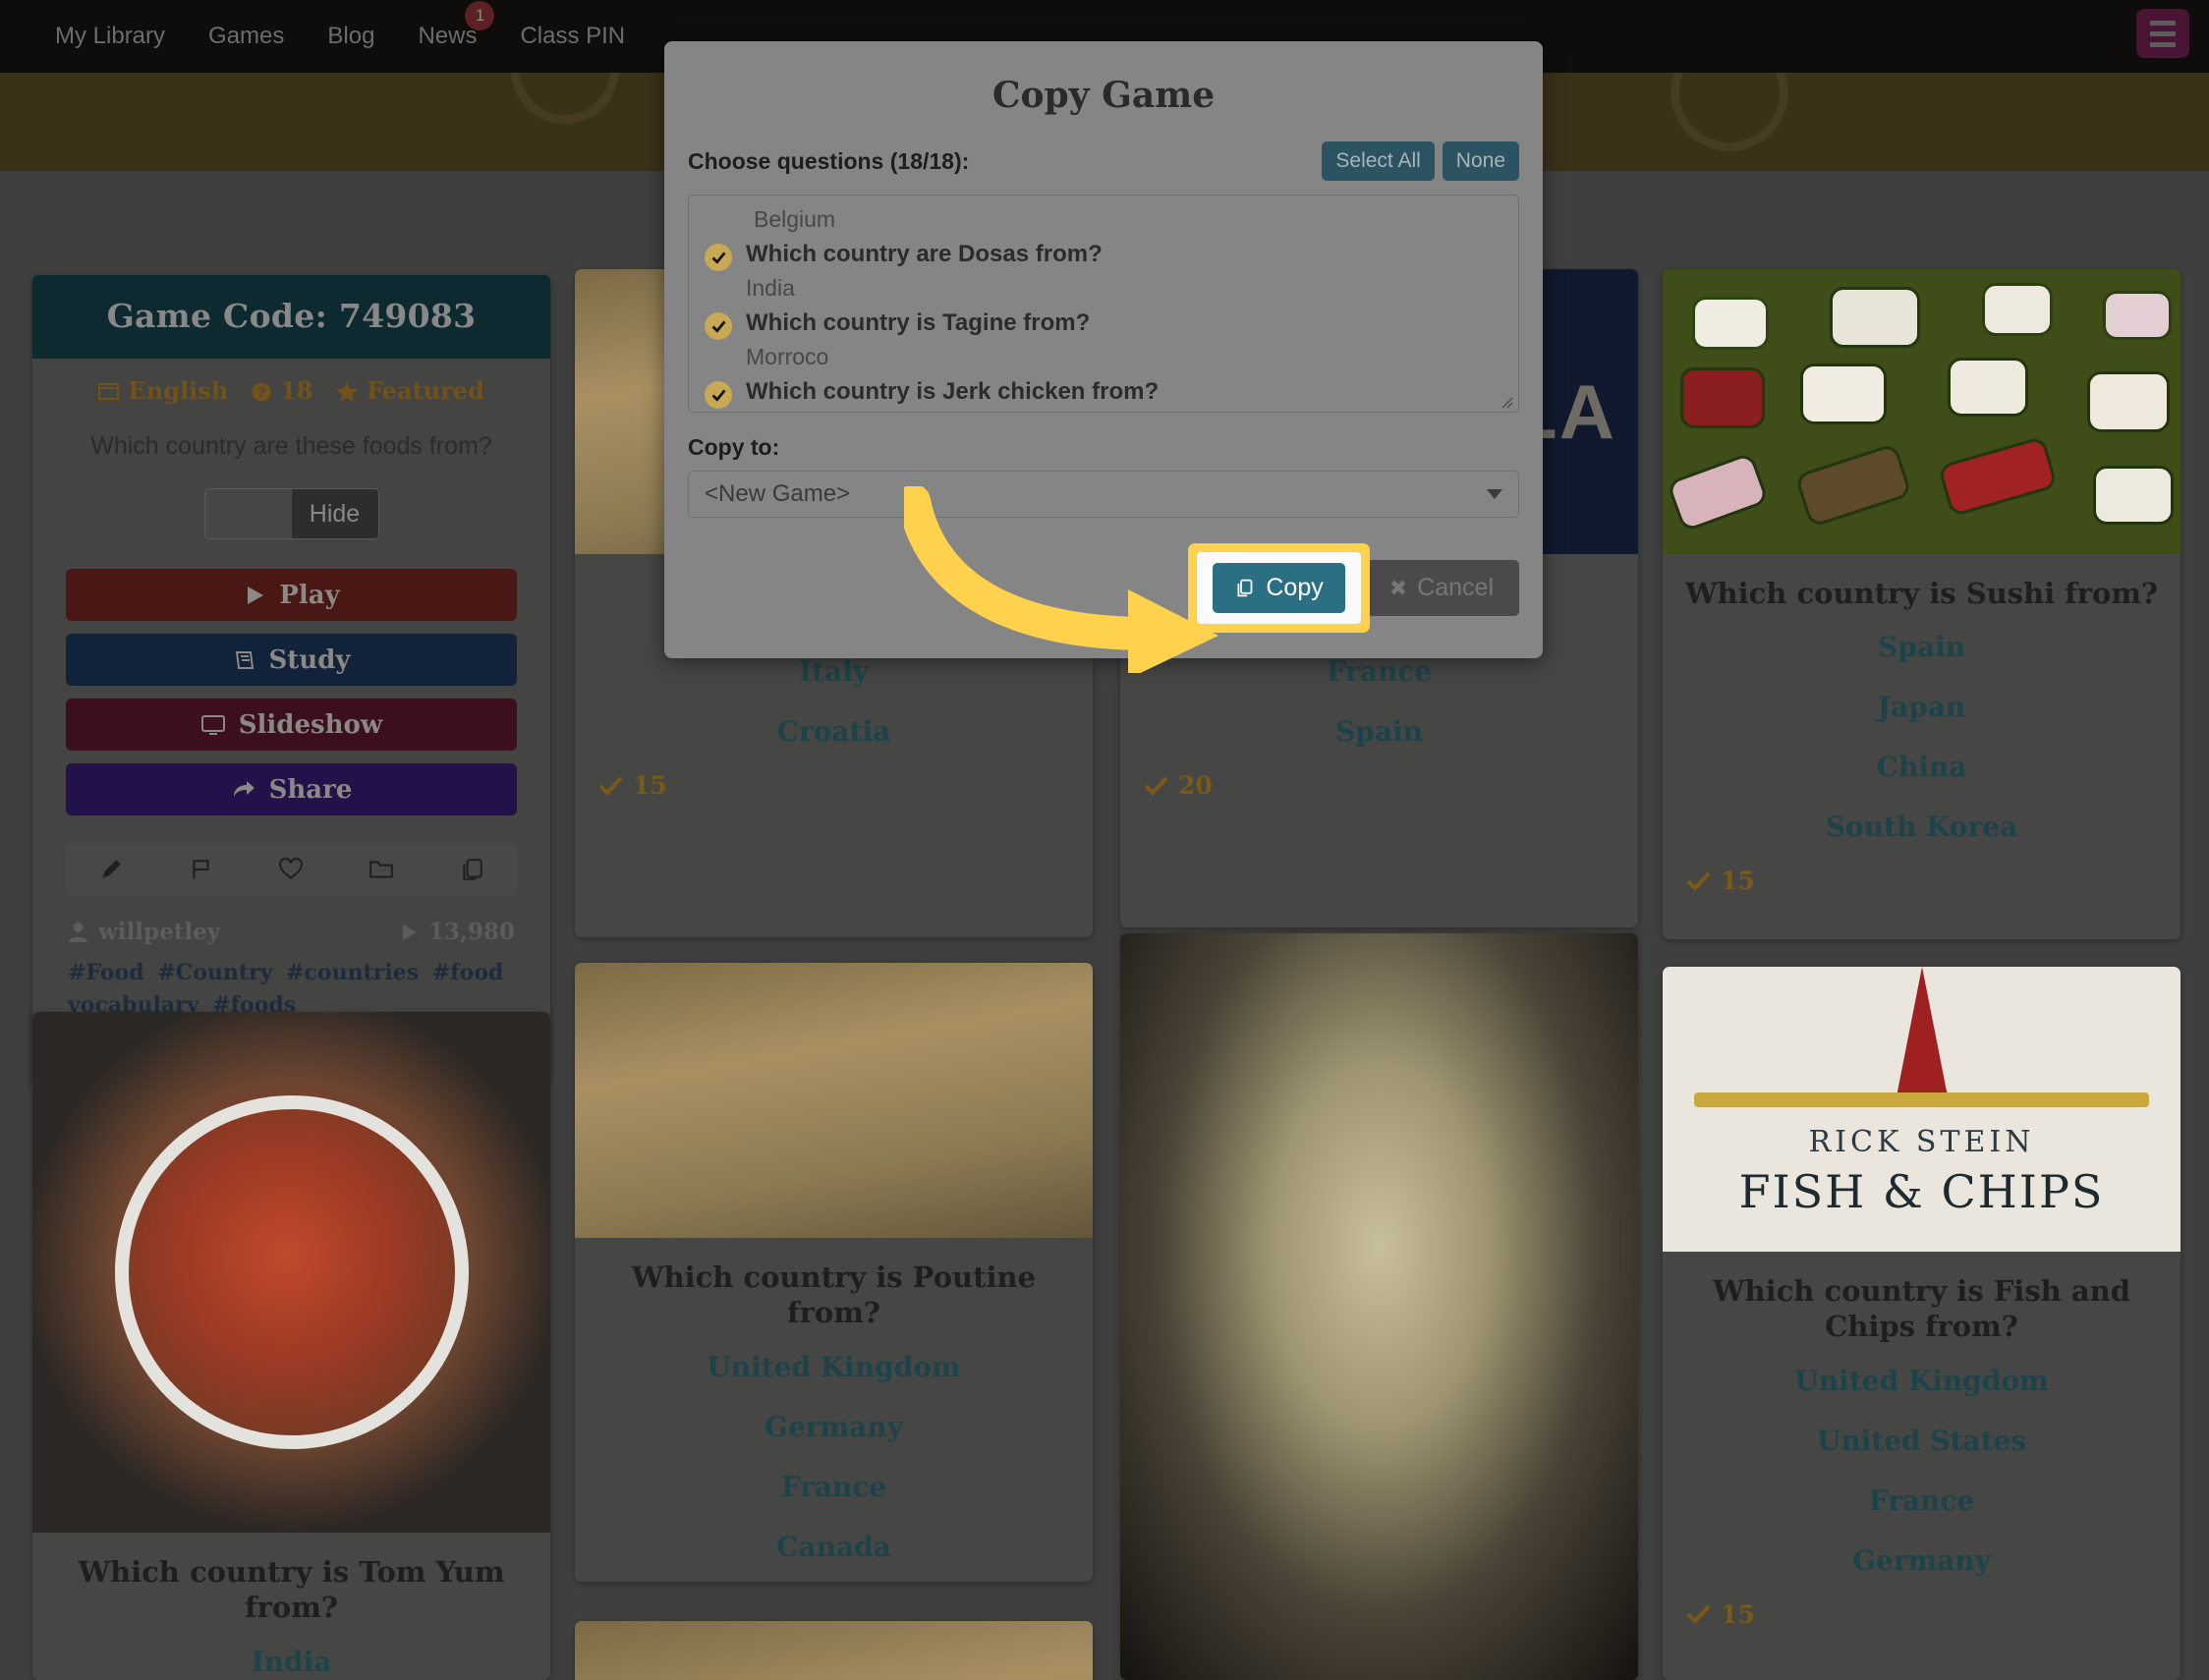  I want to click on question-row: Which country is Jerk chicken from?, so click(1103, 392).